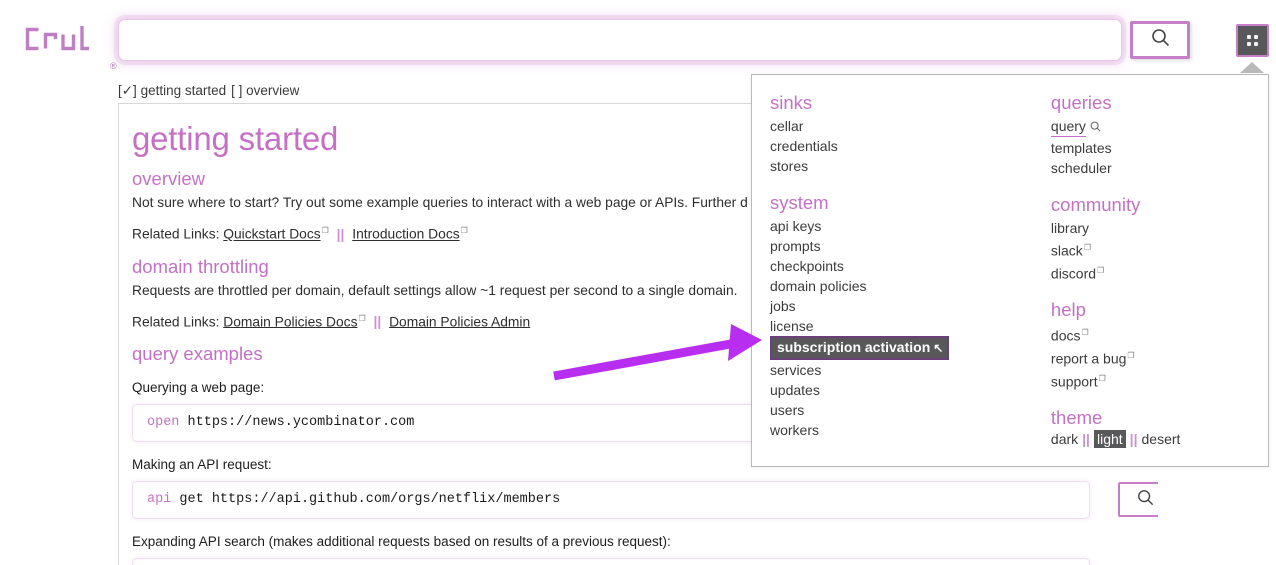 This screenshot has height=565, width=1276. I want to click on mega-item-jobs: jobs, so click(901, 306).